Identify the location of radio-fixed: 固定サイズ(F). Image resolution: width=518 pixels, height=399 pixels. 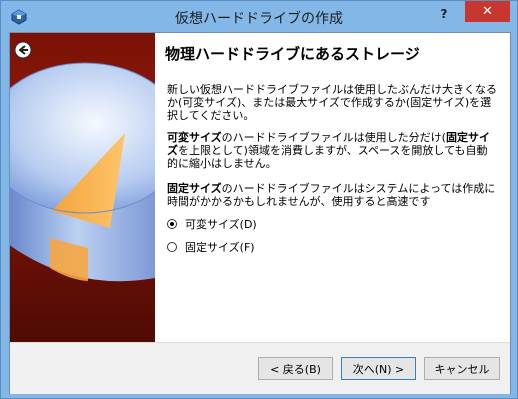
(211, 247).